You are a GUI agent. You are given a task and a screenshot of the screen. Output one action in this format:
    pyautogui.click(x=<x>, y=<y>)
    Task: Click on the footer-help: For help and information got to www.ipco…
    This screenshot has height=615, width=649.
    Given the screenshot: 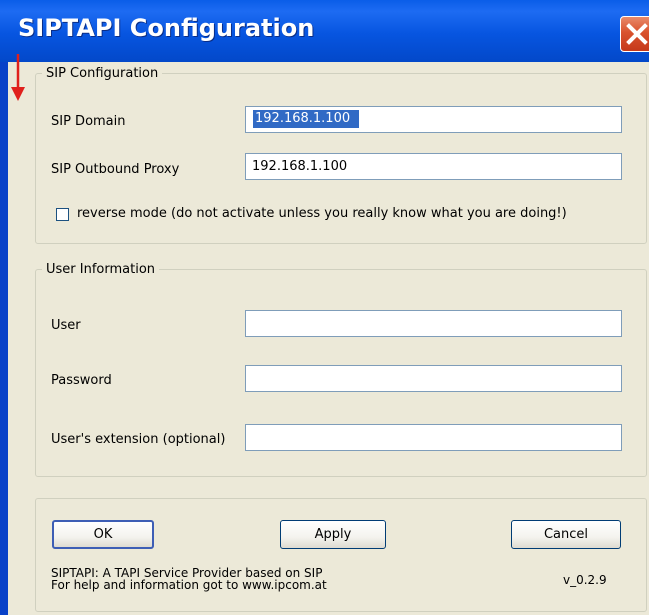 What is the action you would take?
    pyautogui.click(x=189, y=585)
    